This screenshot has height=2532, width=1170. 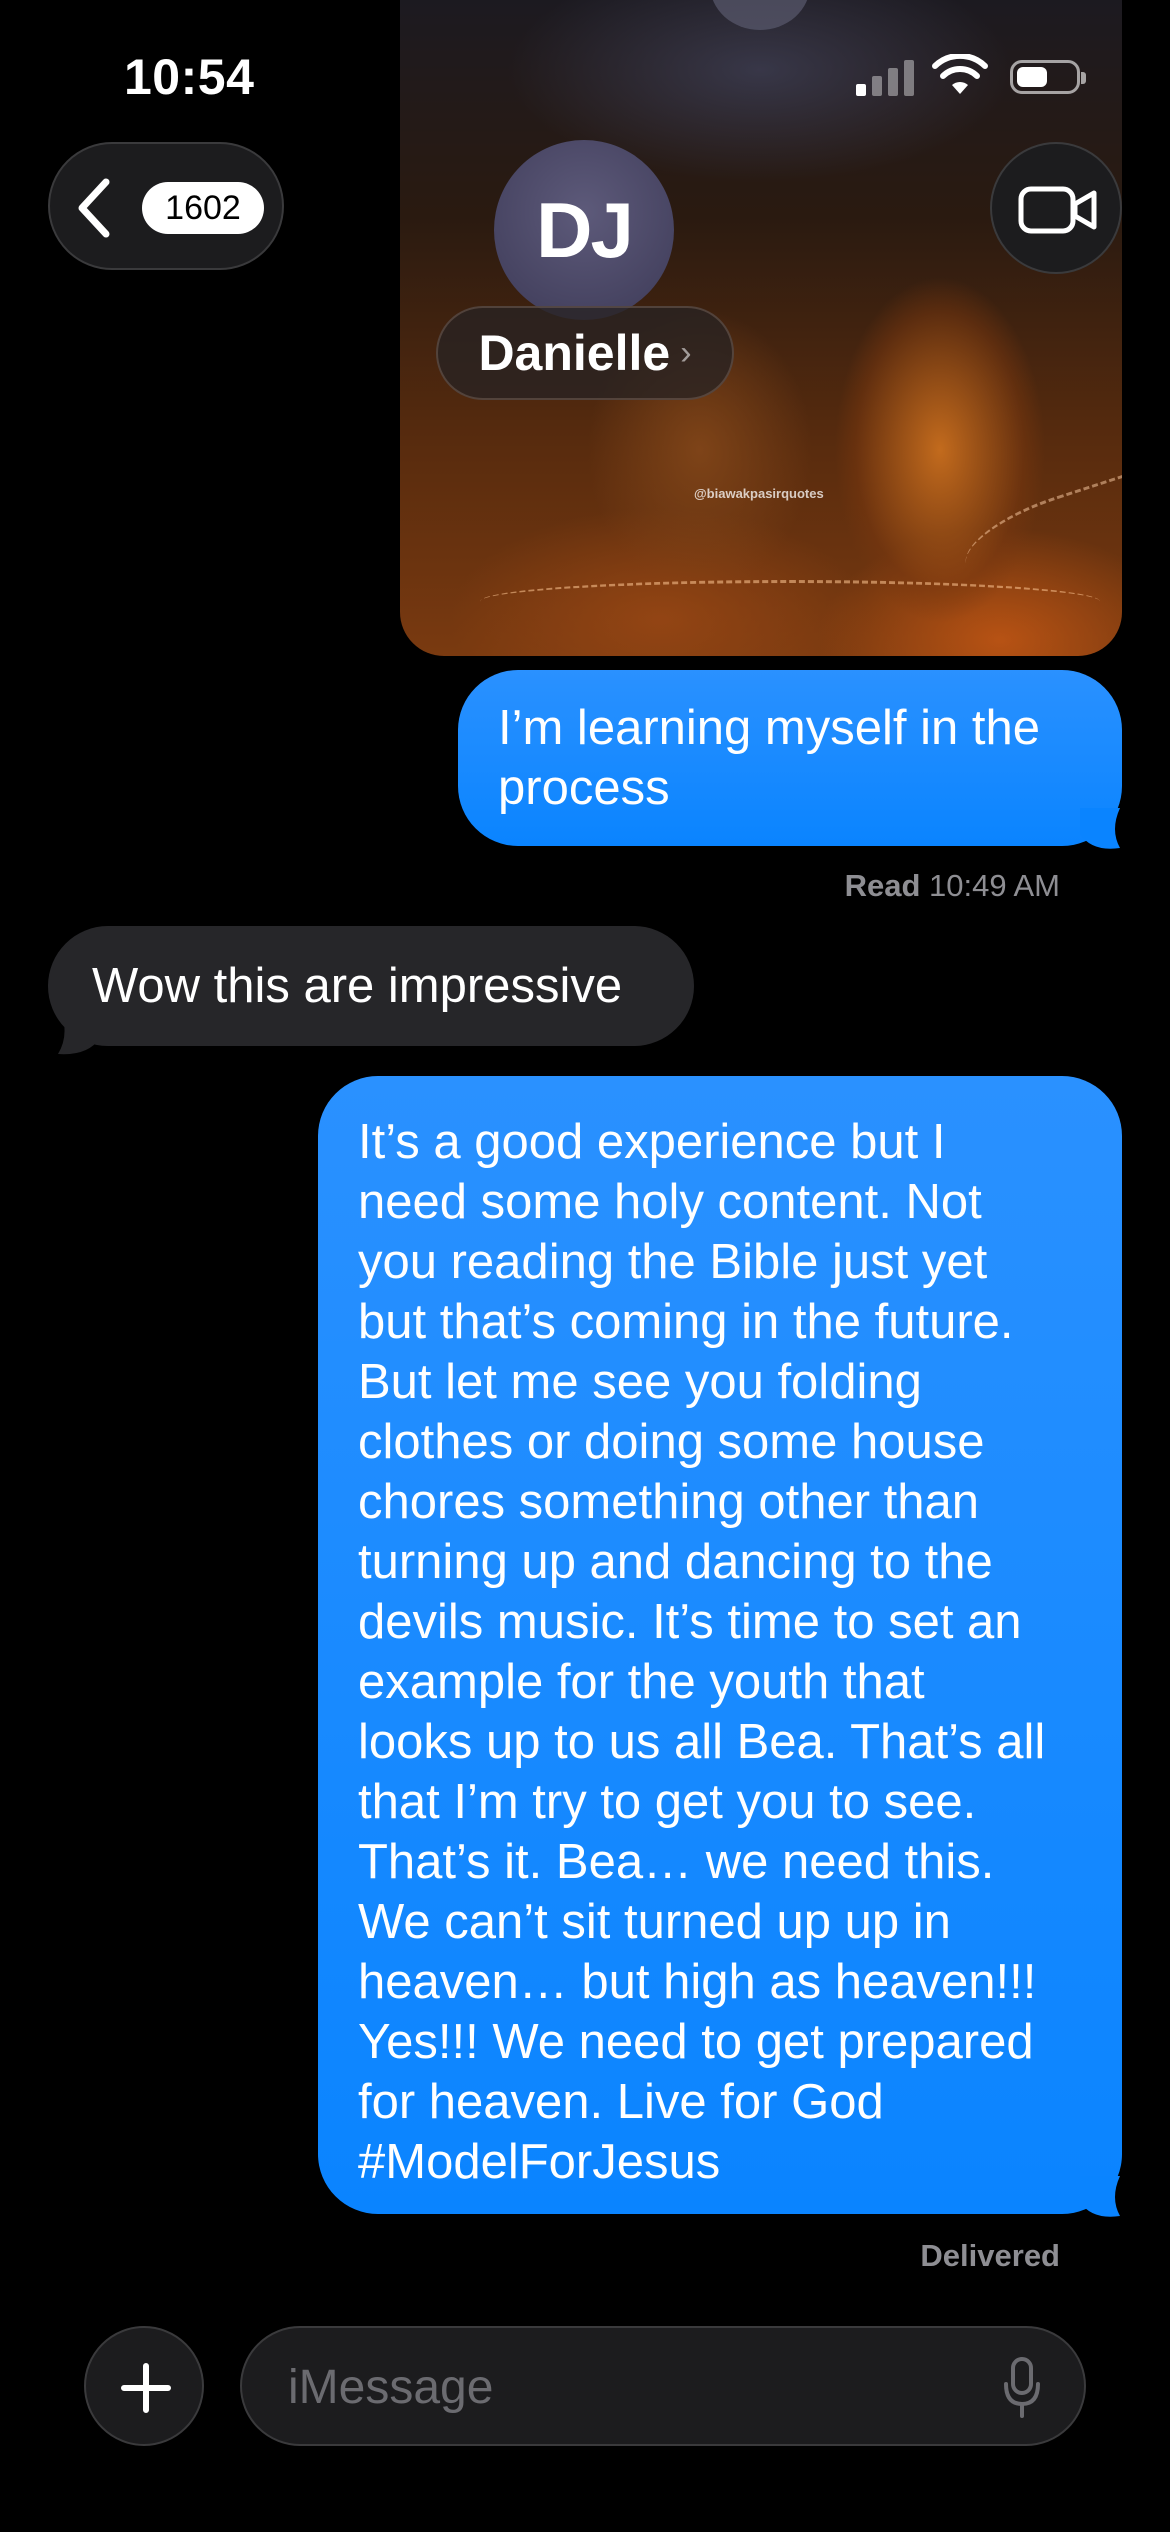 I want to click on message-bubble-incoming: Wow this are impressive, so click(x=371, y=986).